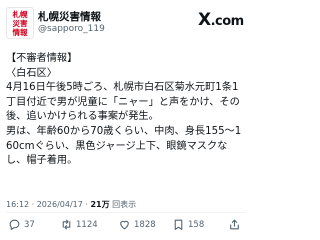  What do you see at coordinates (69, 16) in the screenshot?
I see `account-name: 札幌災害情報` at bounding box center [69, 16].